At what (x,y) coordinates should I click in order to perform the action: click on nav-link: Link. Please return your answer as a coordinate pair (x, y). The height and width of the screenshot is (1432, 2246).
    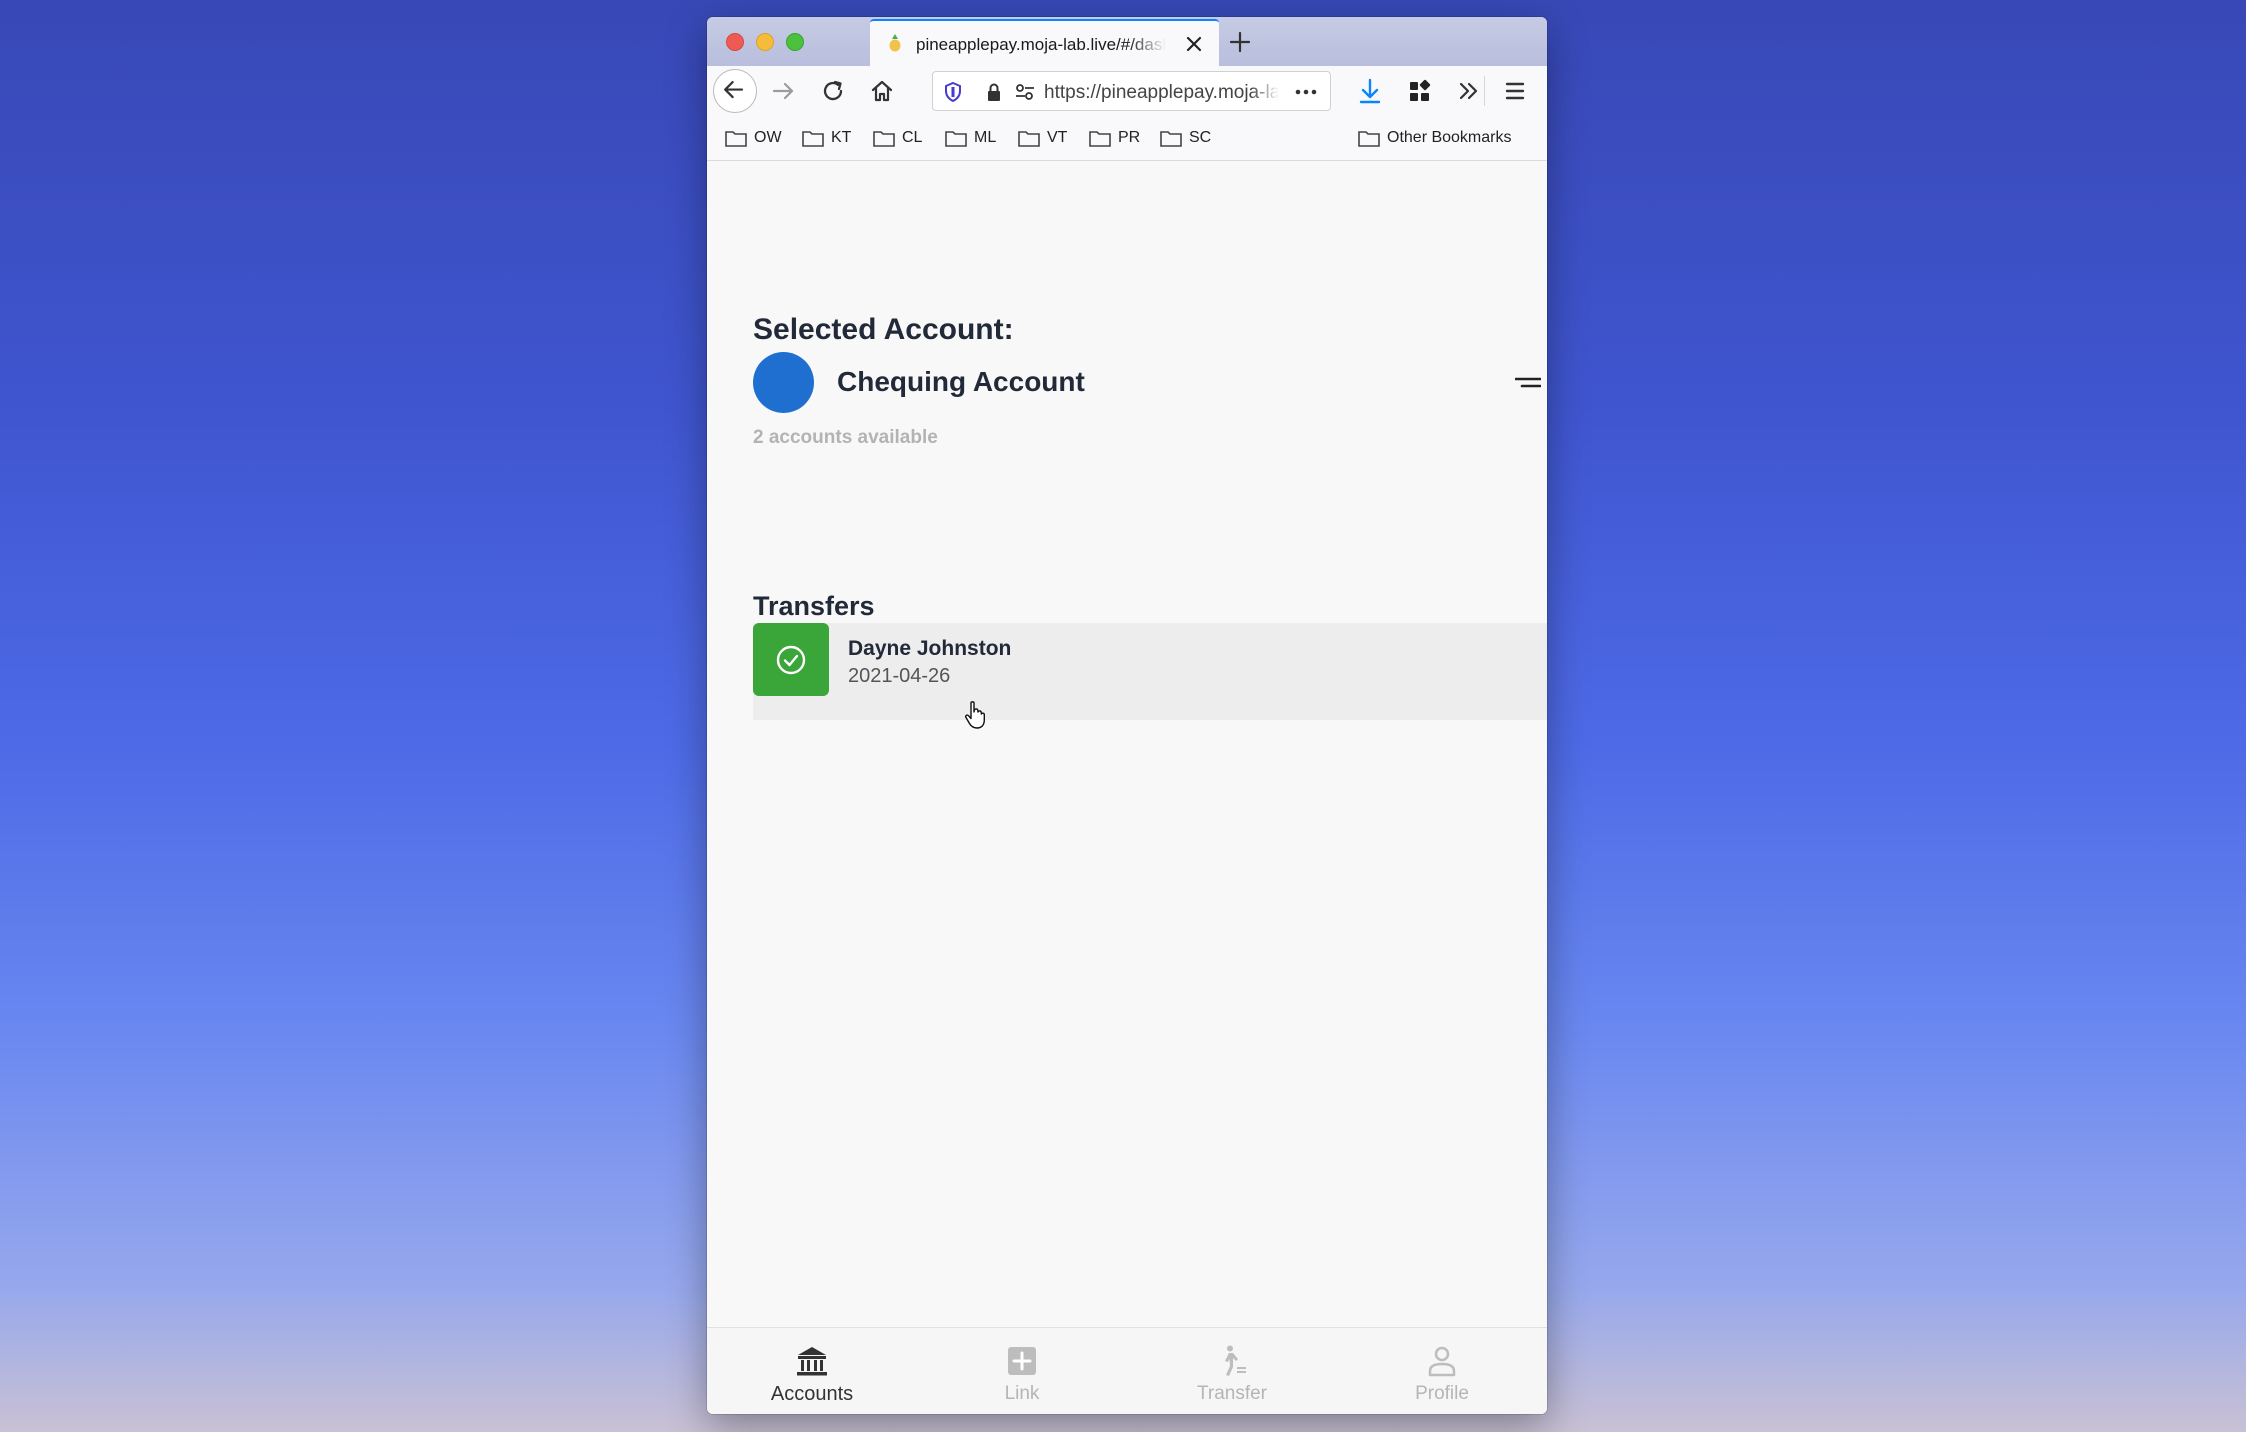
    Looking at the image, I should click on (1022, 1371).